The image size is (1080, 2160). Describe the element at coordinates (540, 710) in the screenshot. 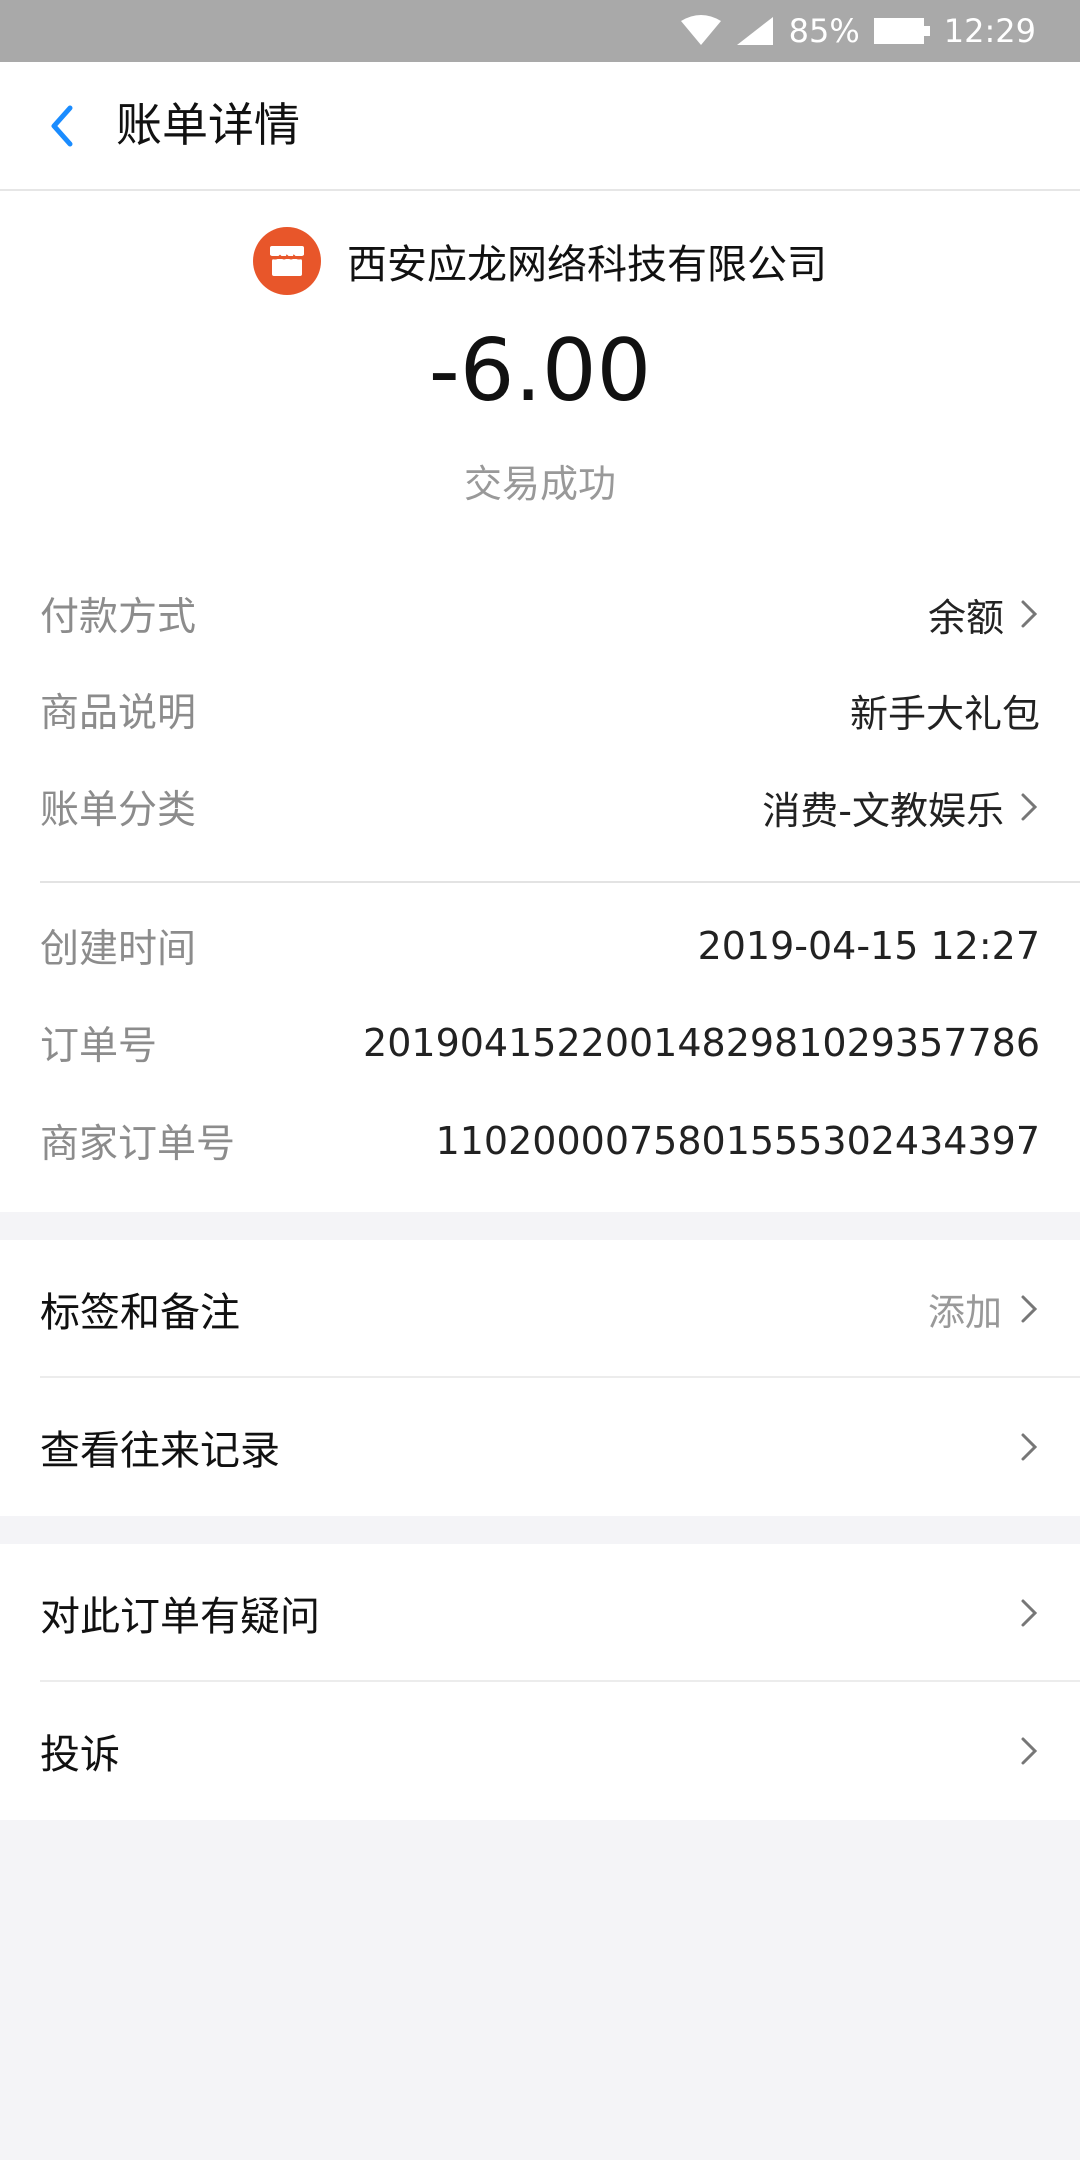

I see `detail-row-product: 商品说明 新手大礼包` at that location.